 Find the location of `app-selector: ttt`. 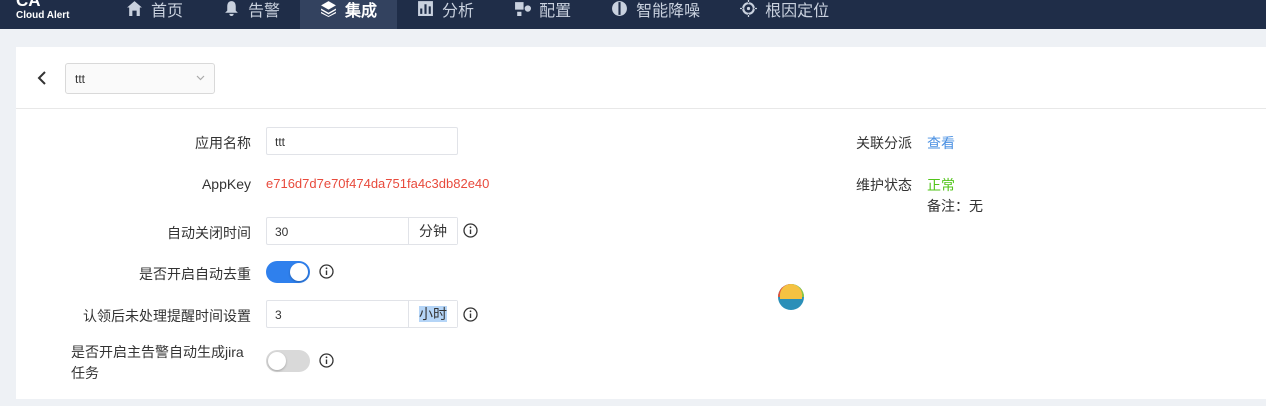

app-selector: ttt is located at coordinates (140, 78).